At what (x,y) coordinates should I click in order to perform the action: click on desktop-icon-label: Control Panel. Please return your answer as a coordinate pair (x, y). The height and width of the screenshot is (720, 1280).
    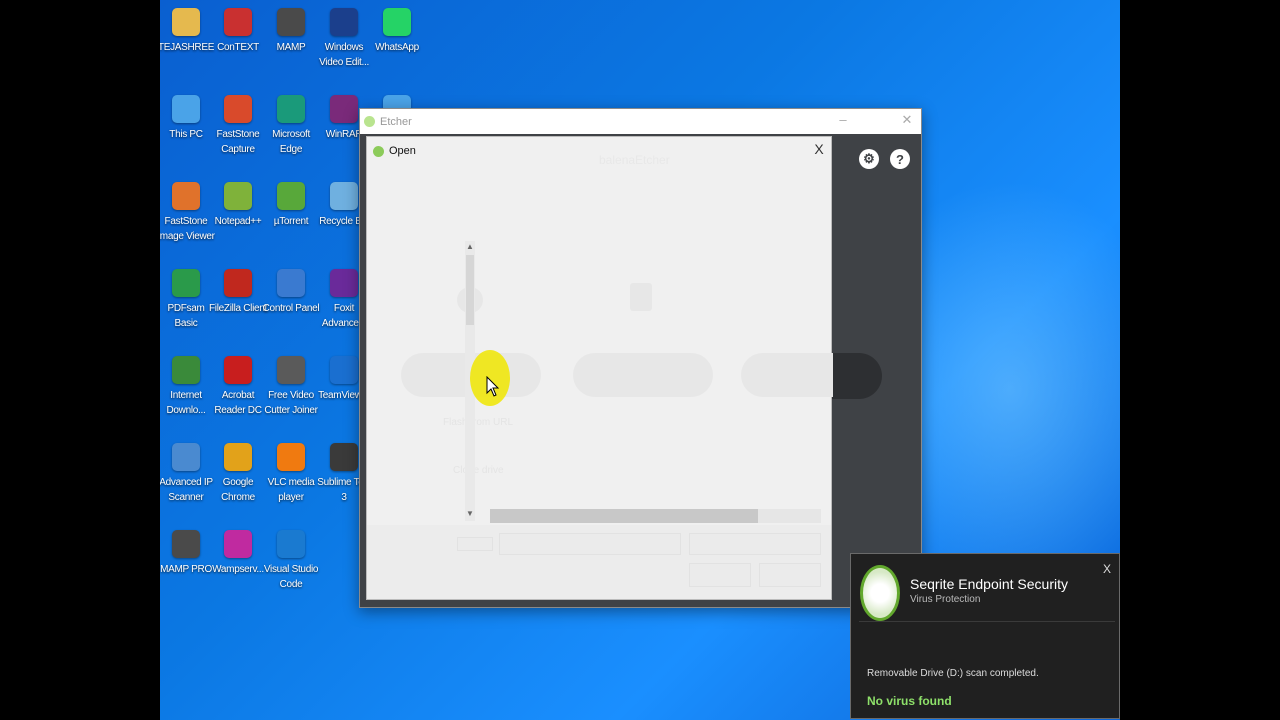
    Looking at the image, I should click on (291, 308).